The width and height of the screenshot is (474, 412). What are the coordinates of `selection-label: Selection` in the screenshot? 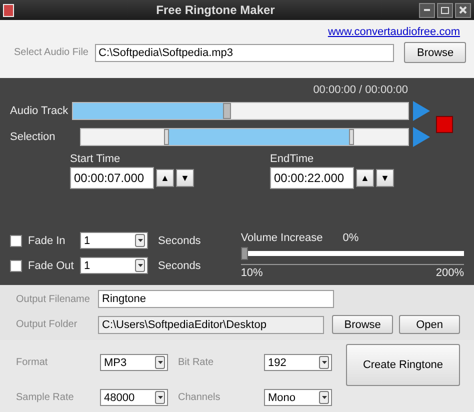 It's located at (33, 137).